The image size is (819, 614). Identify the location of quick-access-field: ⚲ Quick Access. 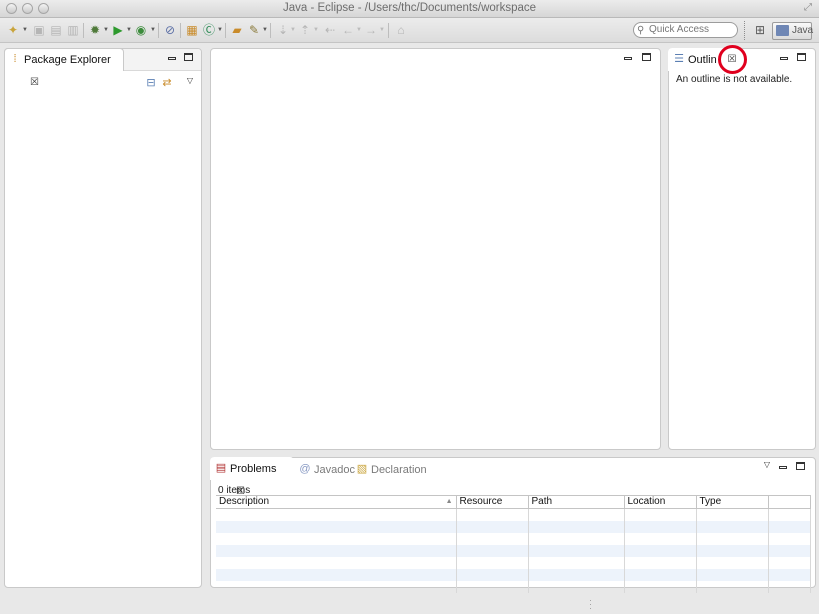
(685, 30).